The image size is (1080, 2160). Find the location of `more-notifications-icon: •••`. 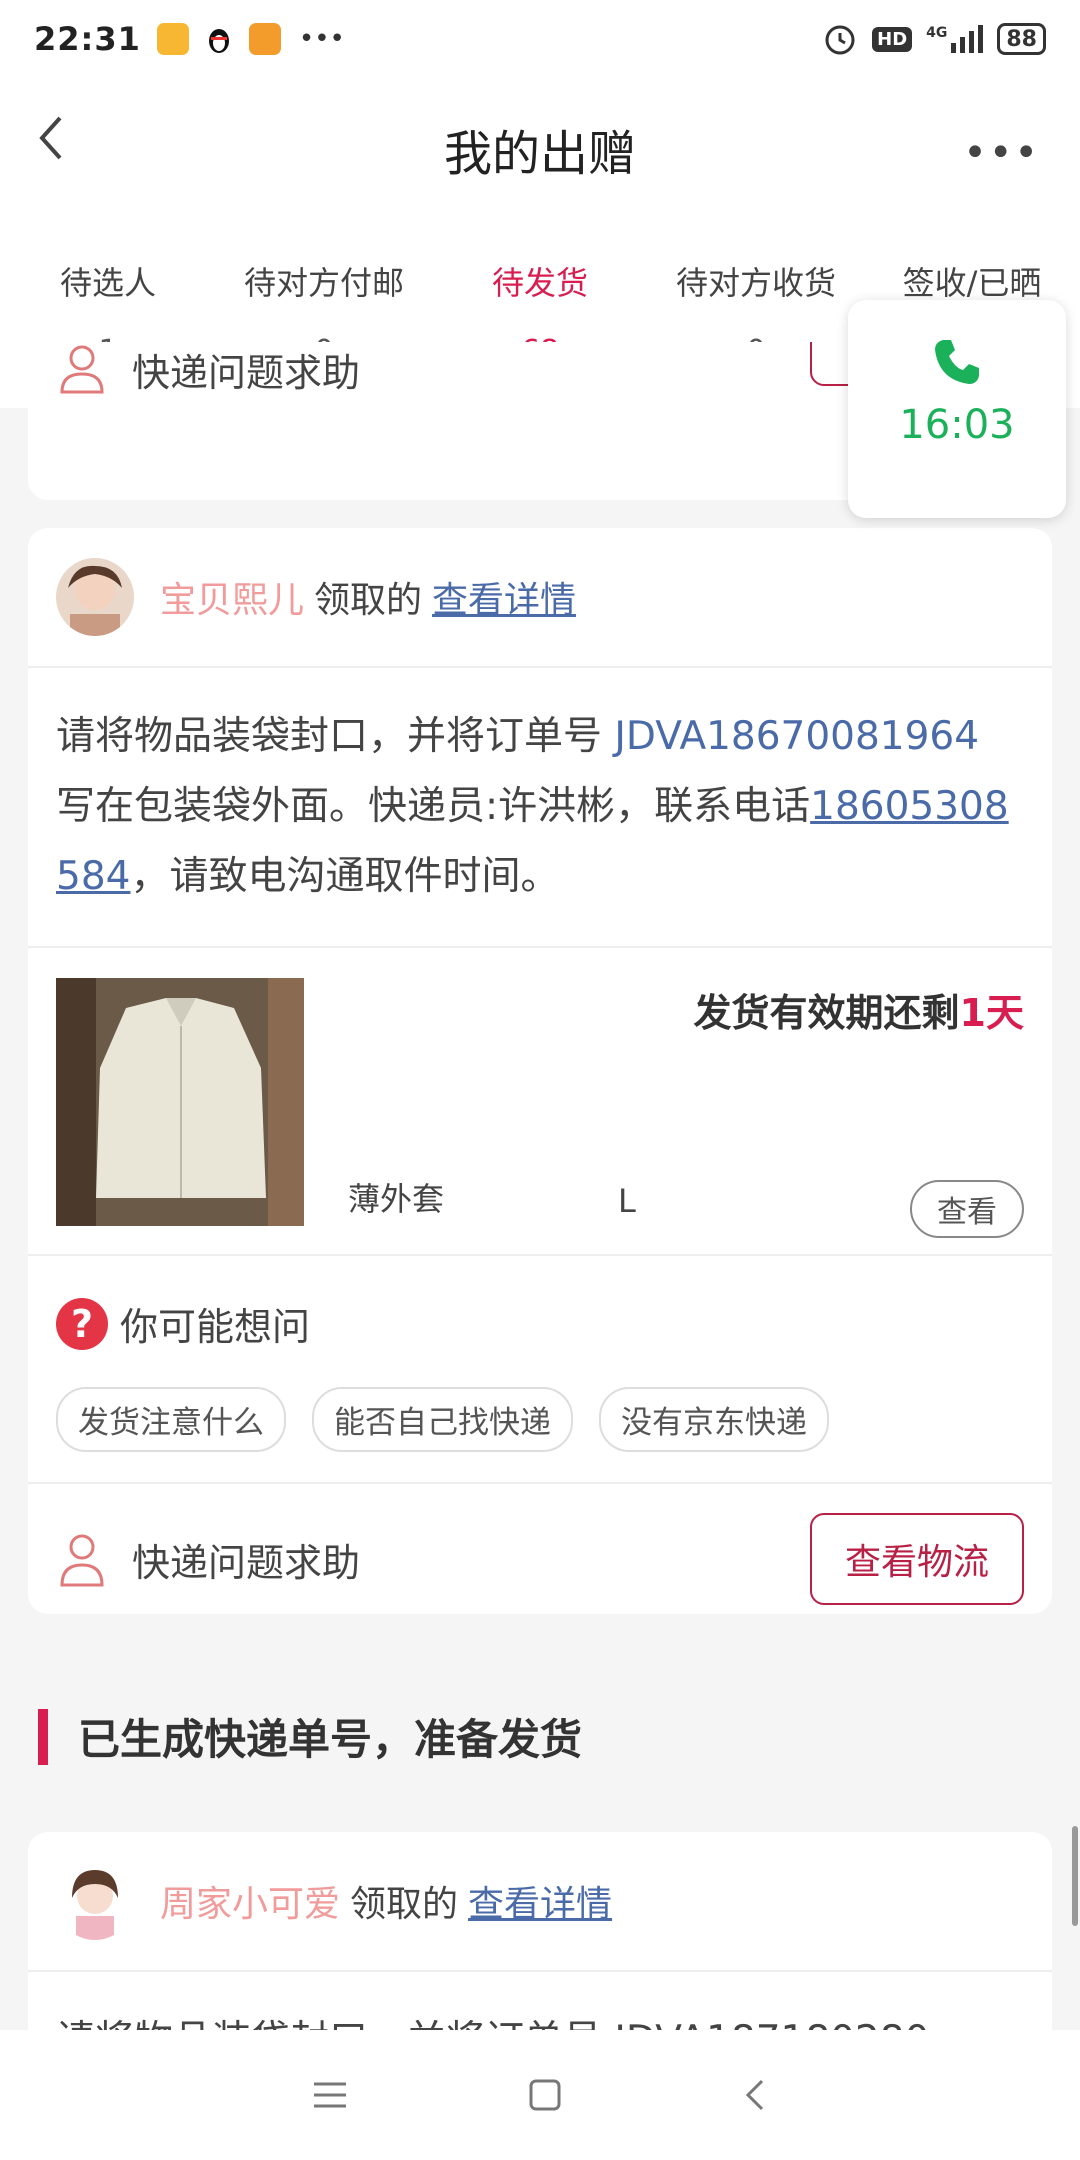

more-notifications-icon: ••• is located at coordinates (321, 39).